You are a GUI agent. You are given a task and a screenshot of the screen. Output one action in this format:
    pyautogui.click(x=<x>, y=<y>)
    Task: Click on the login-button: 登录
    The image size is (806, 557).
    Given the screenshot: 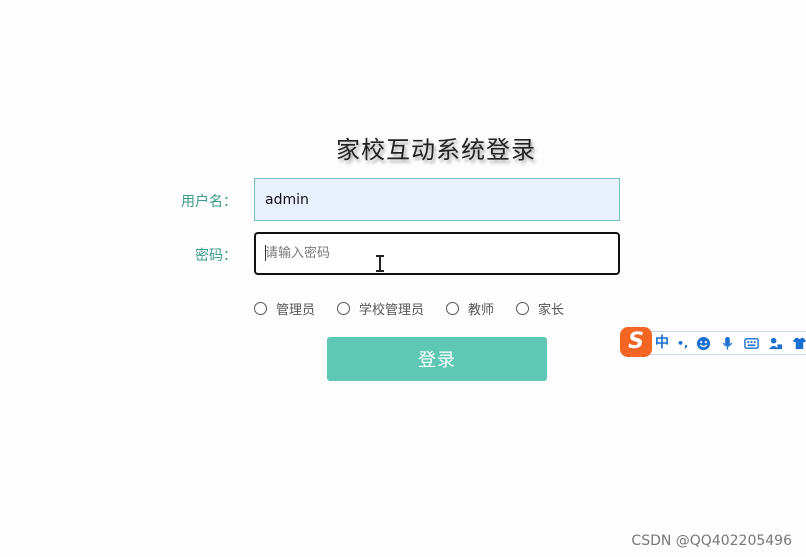 What is the action you would take?
    pyautogui.click(x=437, y=359)
    